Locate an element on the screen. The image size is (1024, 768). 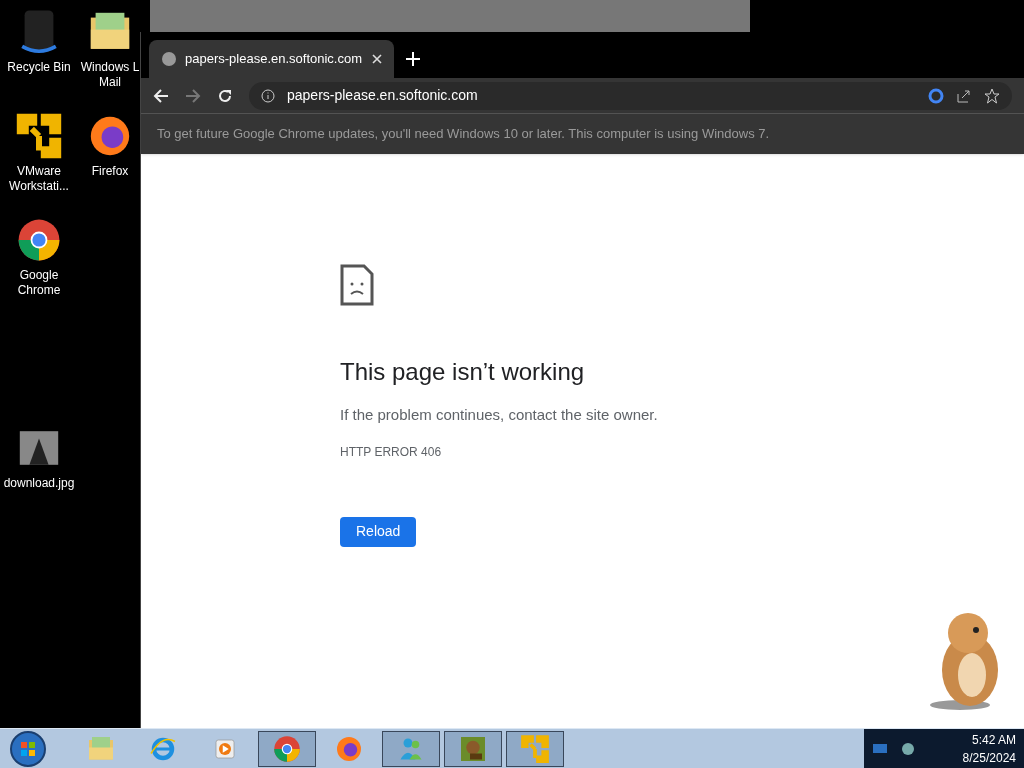
forward-arrow-icon is located at coordinates (193, 95).